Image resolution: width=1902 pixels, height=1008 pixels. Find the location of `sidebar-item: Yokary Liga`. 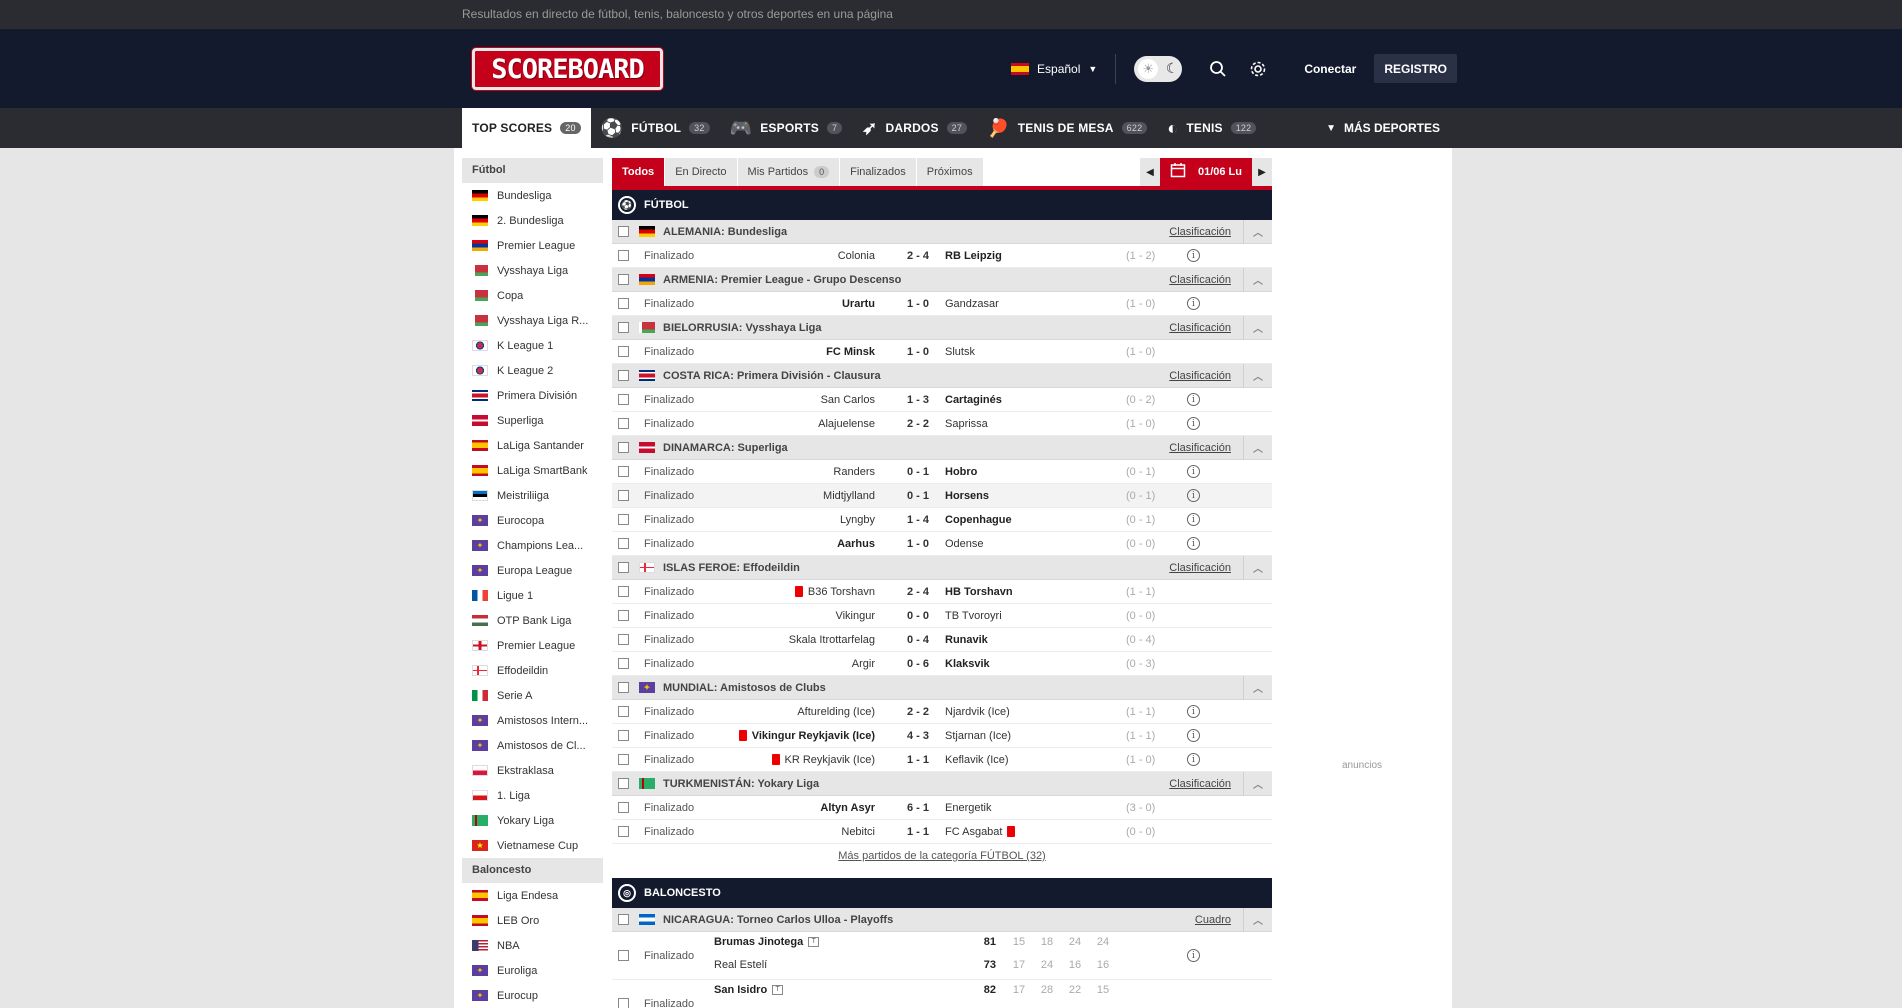

sidebar-item: Yokary Liga is located at coordinates (532, 820).